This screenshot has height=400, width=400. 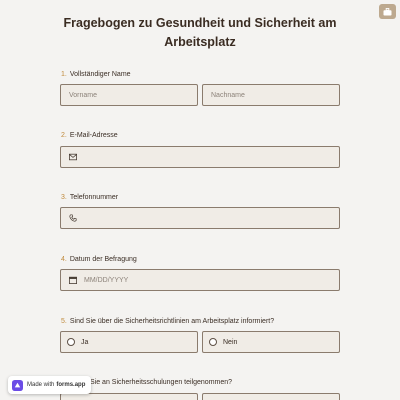 I want to click on briefcase-icon, so click(x=387, y=11).